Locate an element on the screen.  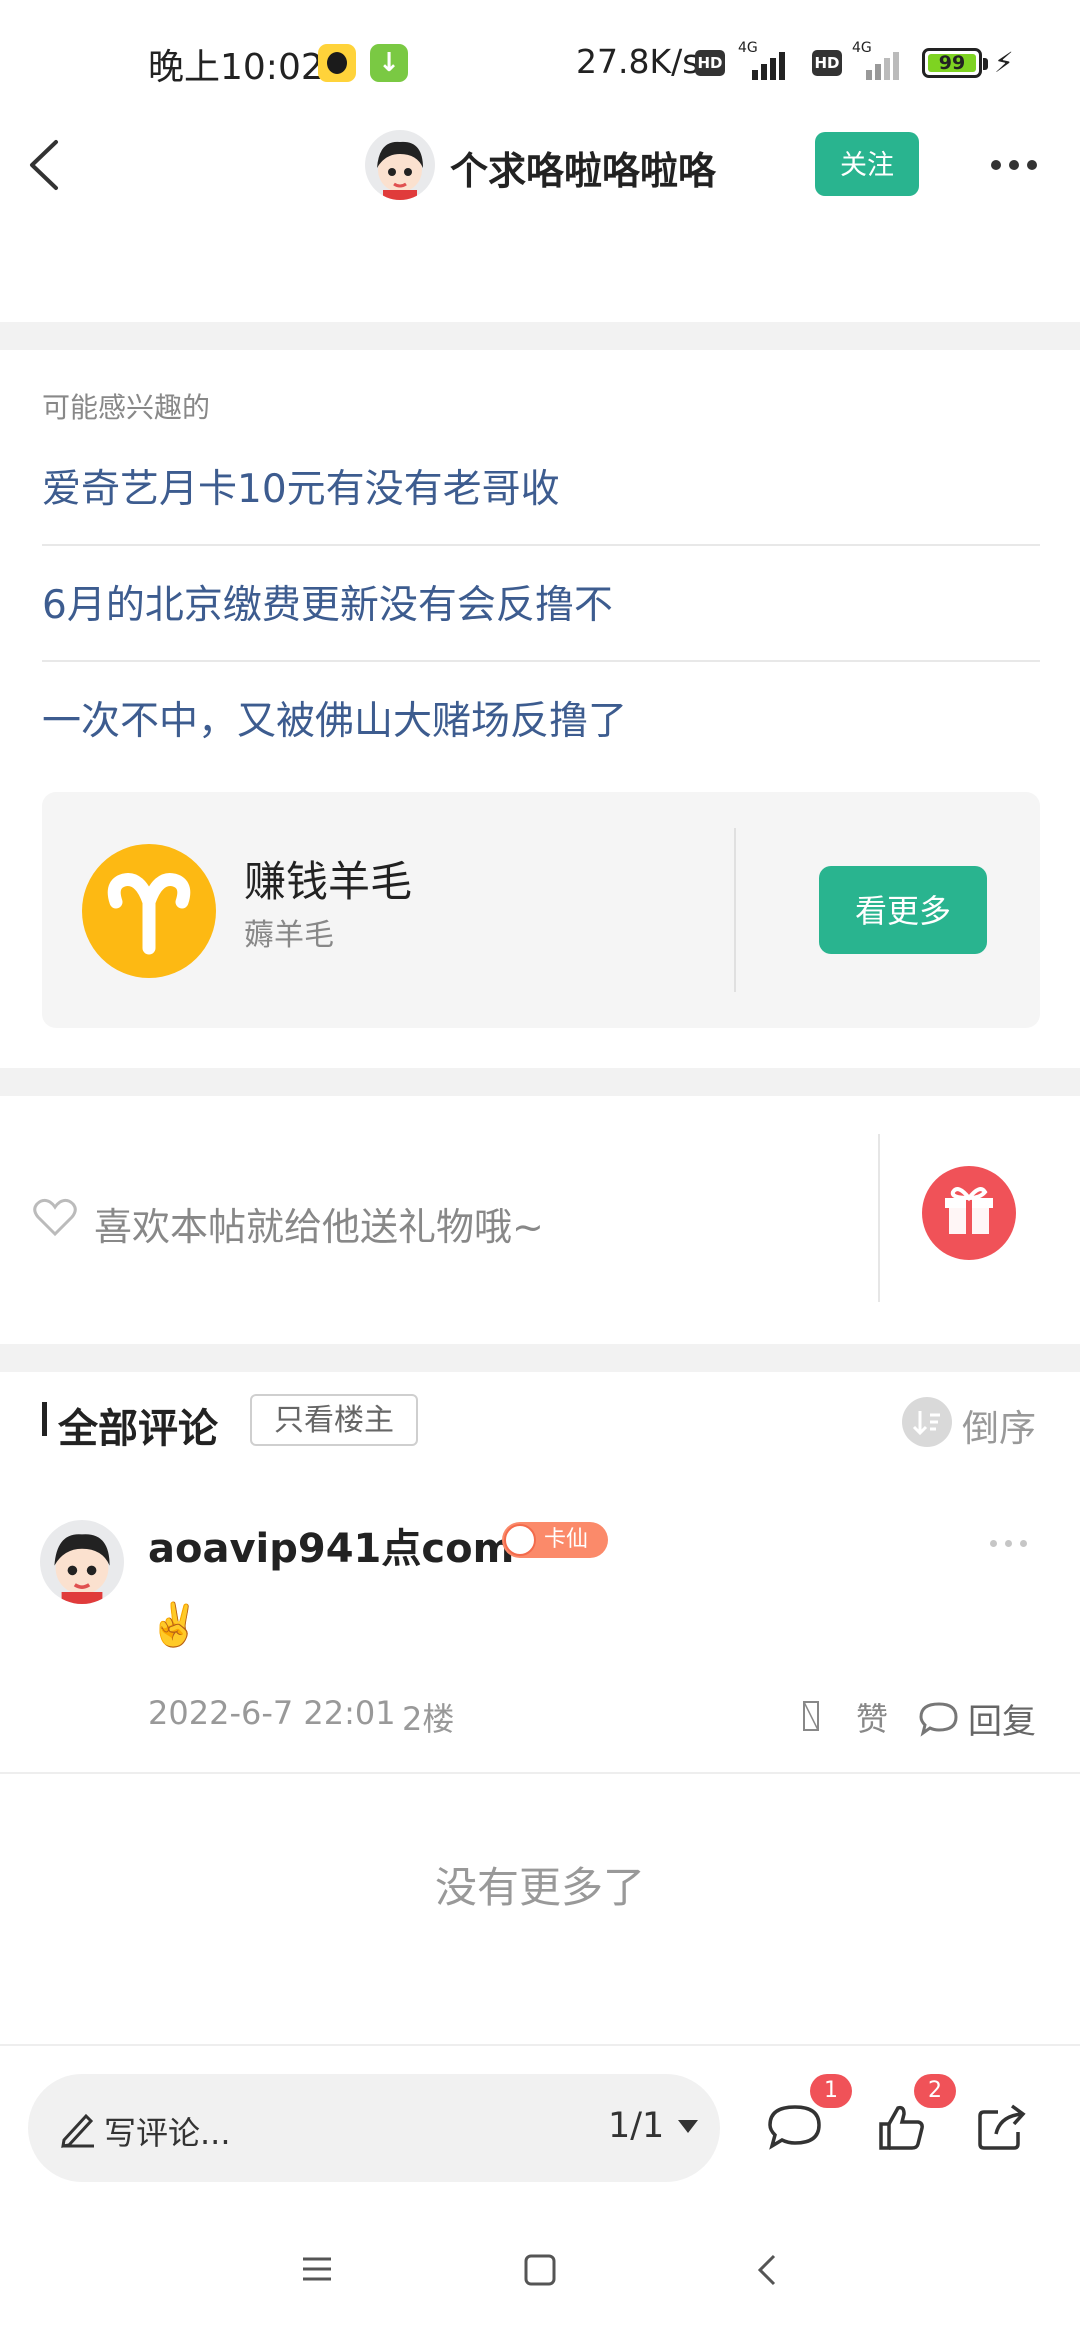
level-badge: 卡仙 is located at coordinates (555, 1540).